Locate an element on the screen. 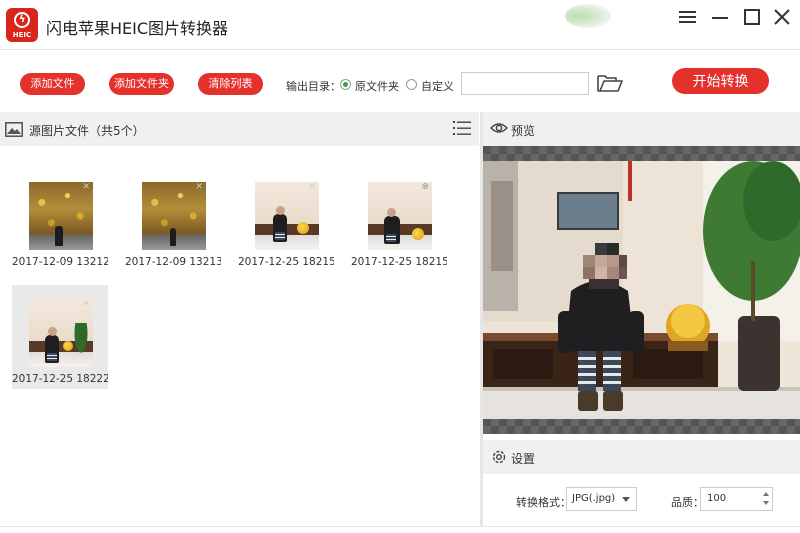  title-bar: ϟ HEIC 闪电苹果HEIC图片转换器 is located at coordinates (400, 25).